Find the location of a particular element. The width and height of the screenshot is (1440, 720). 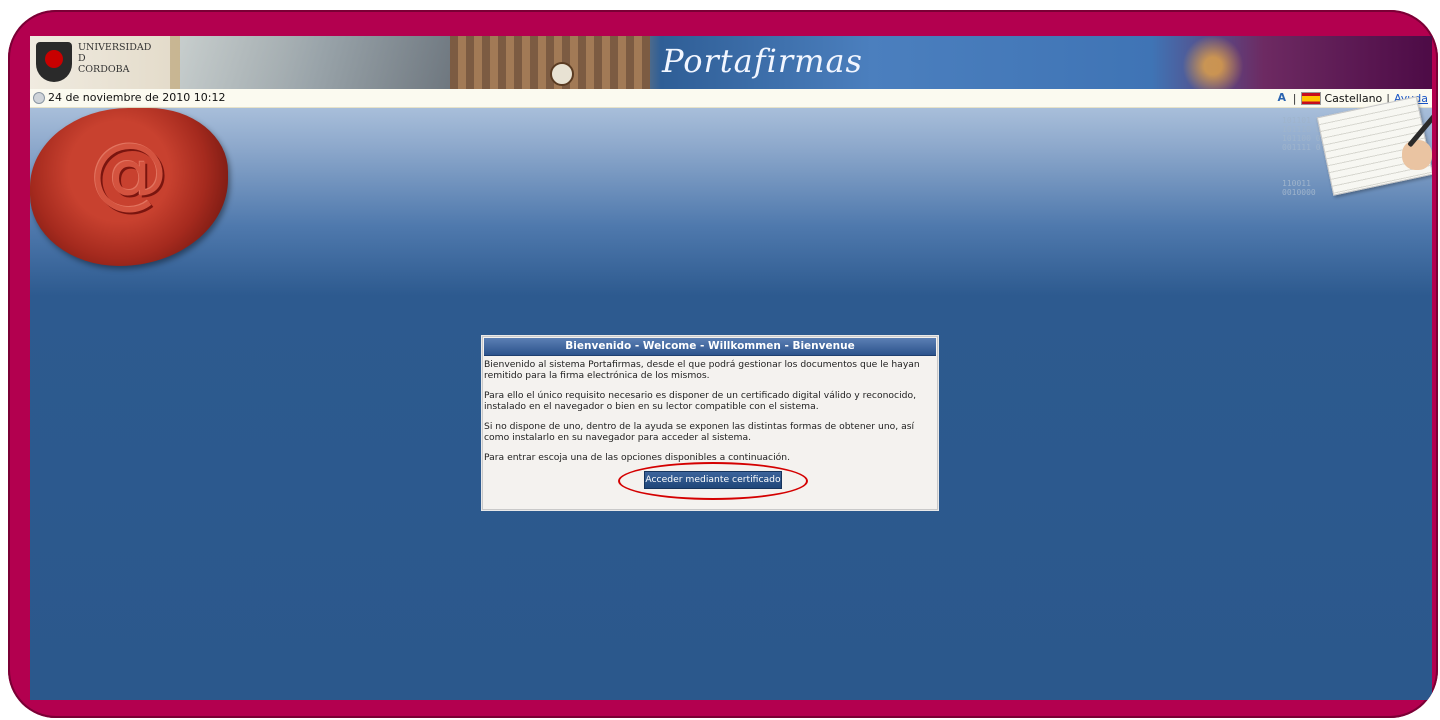

banner-sky is located at coordinates (320, 62).